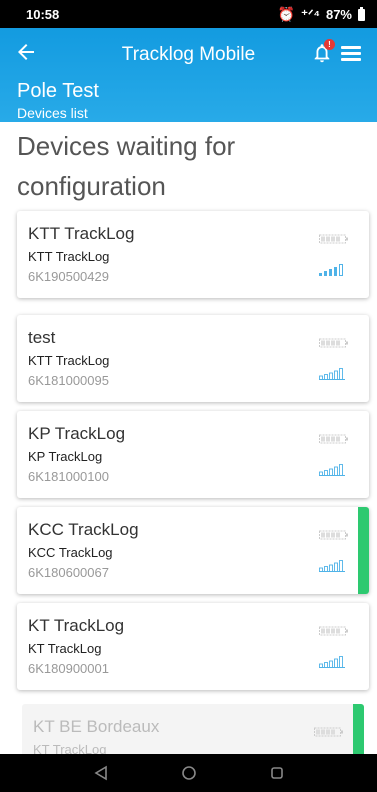 This screenshot has height=792, width=377. Describe the element at coordinates (68, 572) in the screenshot. I see `device-serial: 6K180600067` at that location.